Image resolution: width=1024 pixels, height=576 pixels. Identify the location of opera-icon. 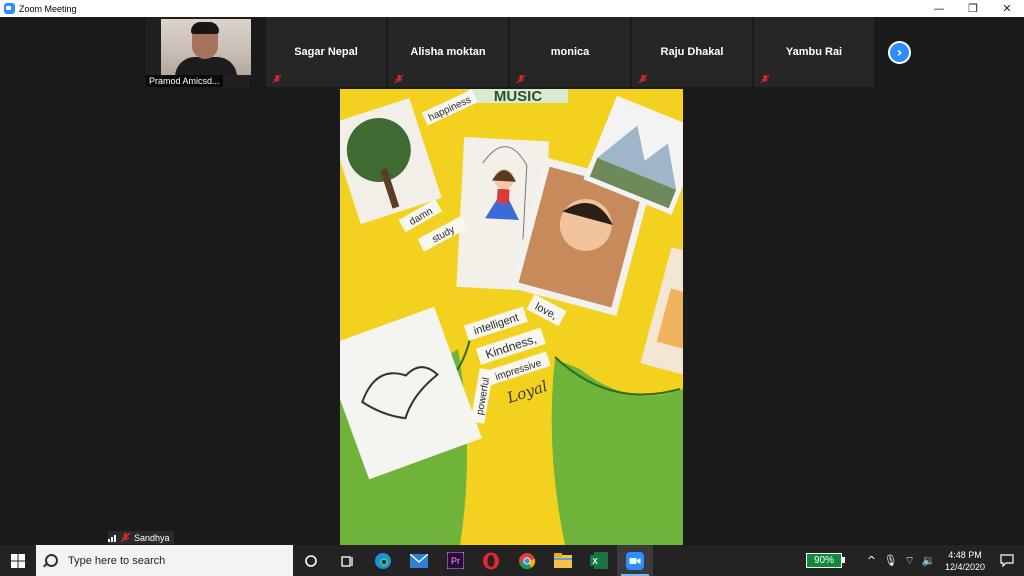
(491, 560).